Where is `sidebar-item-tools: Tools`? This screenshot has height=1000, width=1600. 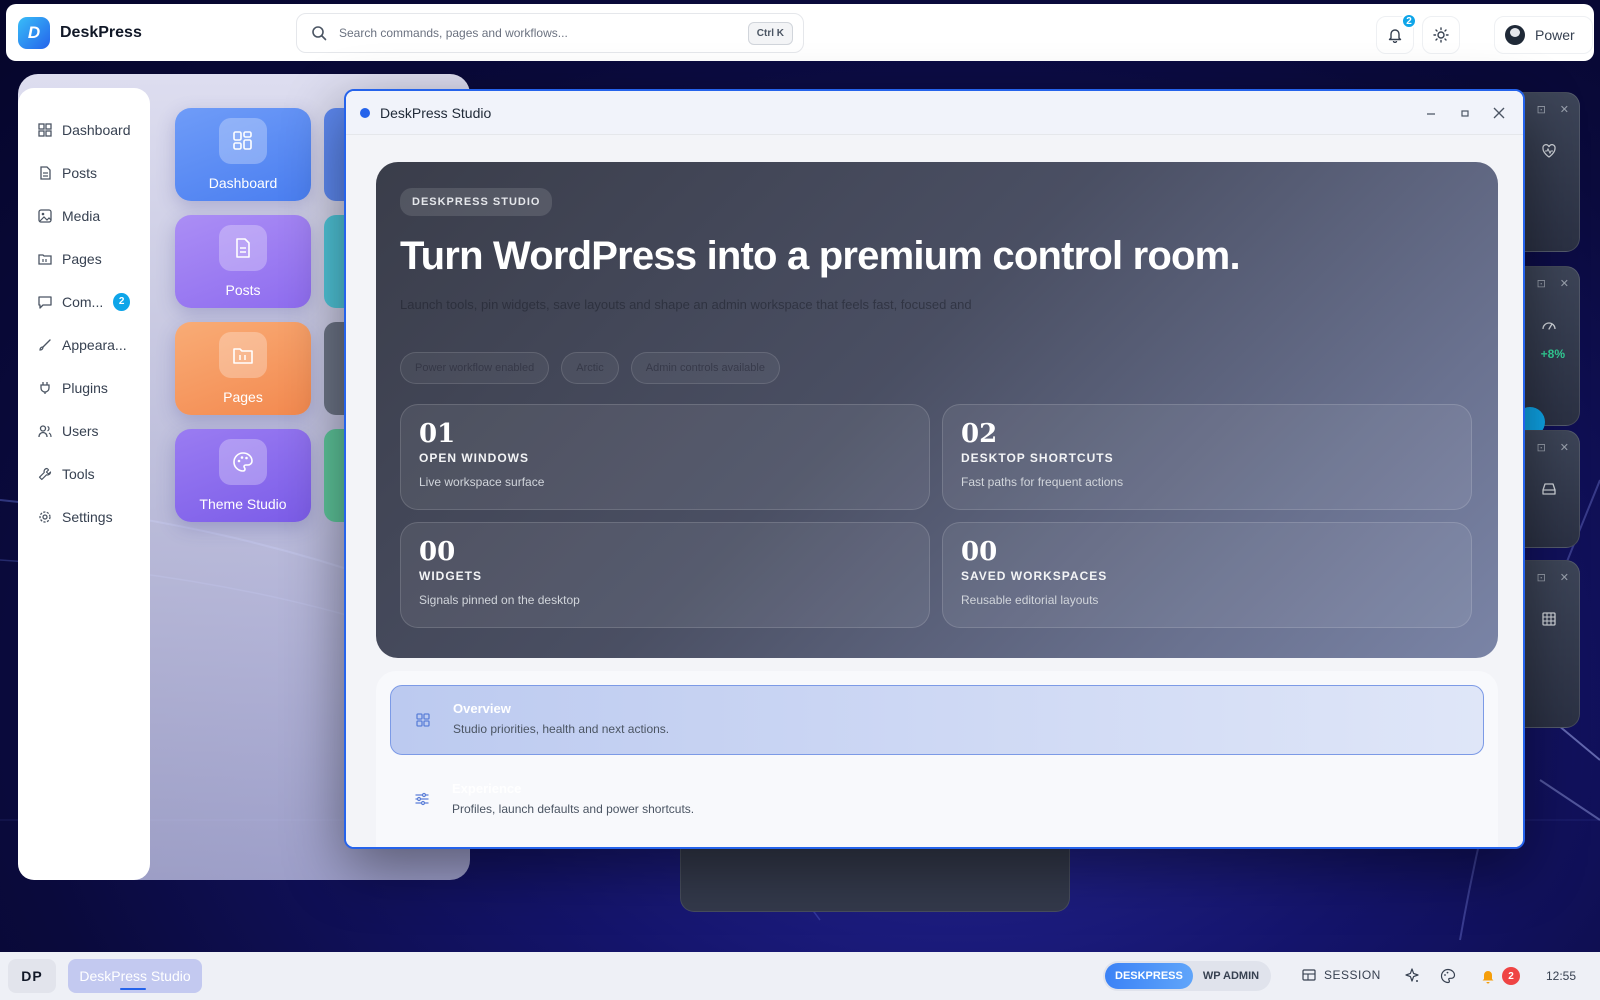
sidebar-item-tools: Tools is located at coordinates (84, 473).